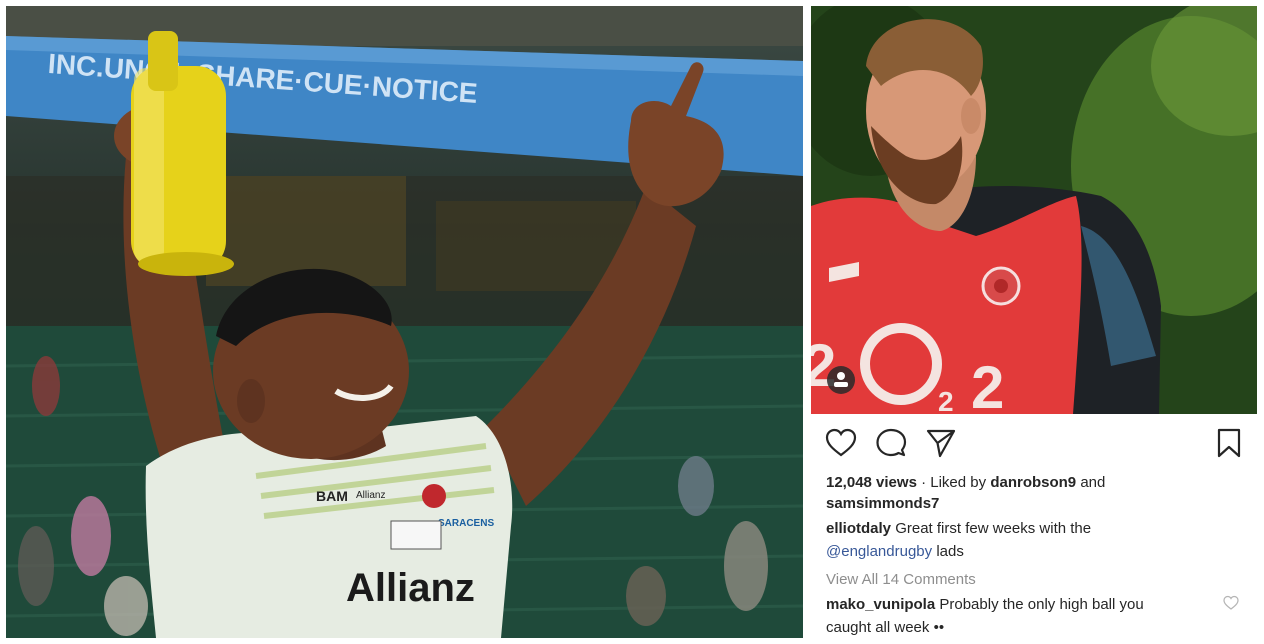  I want to click on jersey-club-text: SARACENS, so click(466, 523).